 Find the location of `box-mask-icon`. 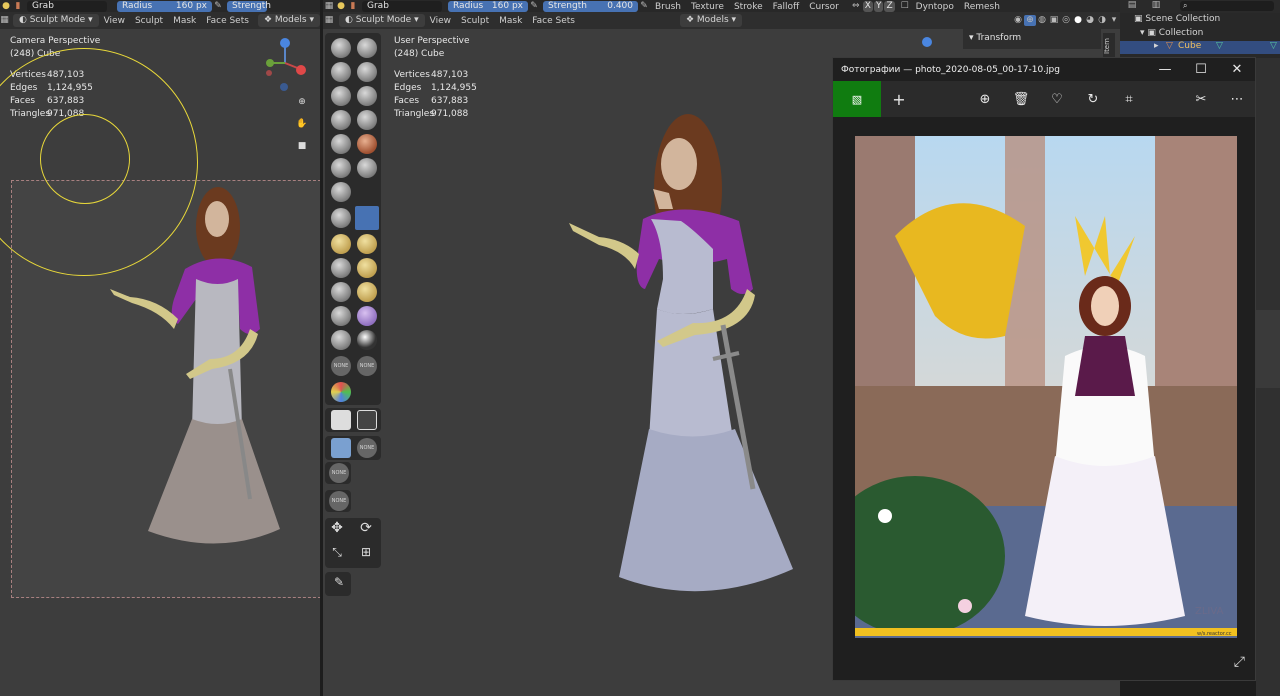

box-mask-icon is located at coordinates (341, 420).